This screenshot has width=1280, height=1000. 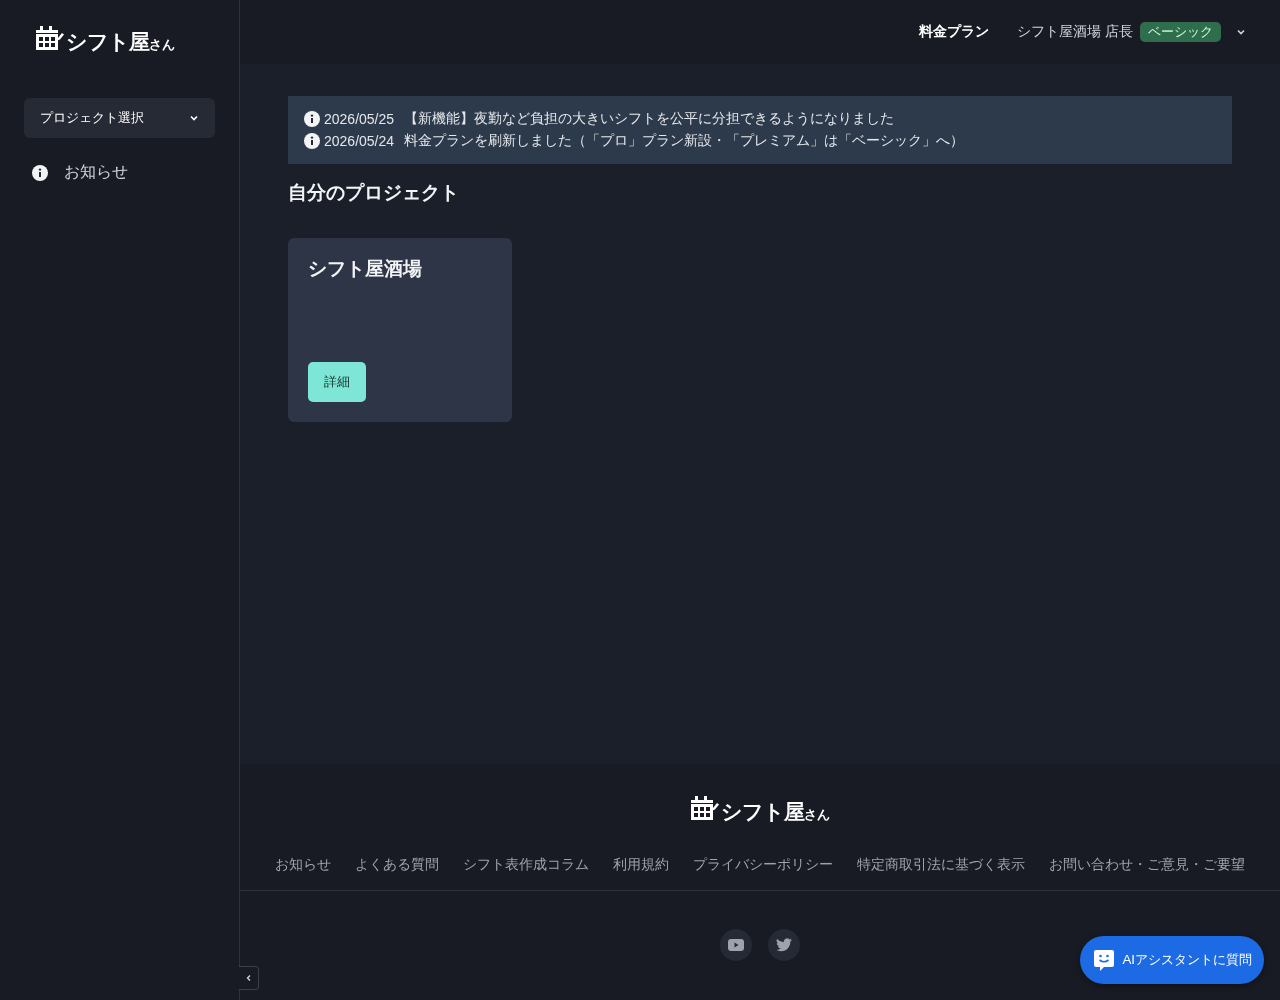 What do you see at coordinates (119, 118) in the screenshot?
I see `project-select-dropdown: プロジェクト選択` at bounding box center [119, 118].